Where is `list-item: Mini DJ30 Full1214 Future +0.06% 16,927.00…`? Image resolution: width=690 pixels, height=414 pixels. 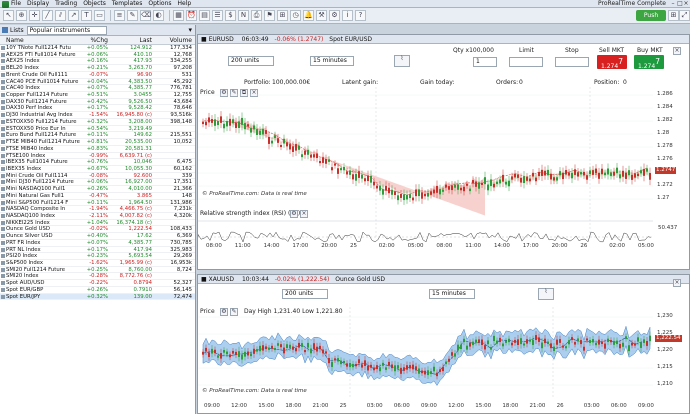
list-item: Mini DJ30 Full1214 Future +0.06% 16,927.00… is located at coordinates (97, 183).